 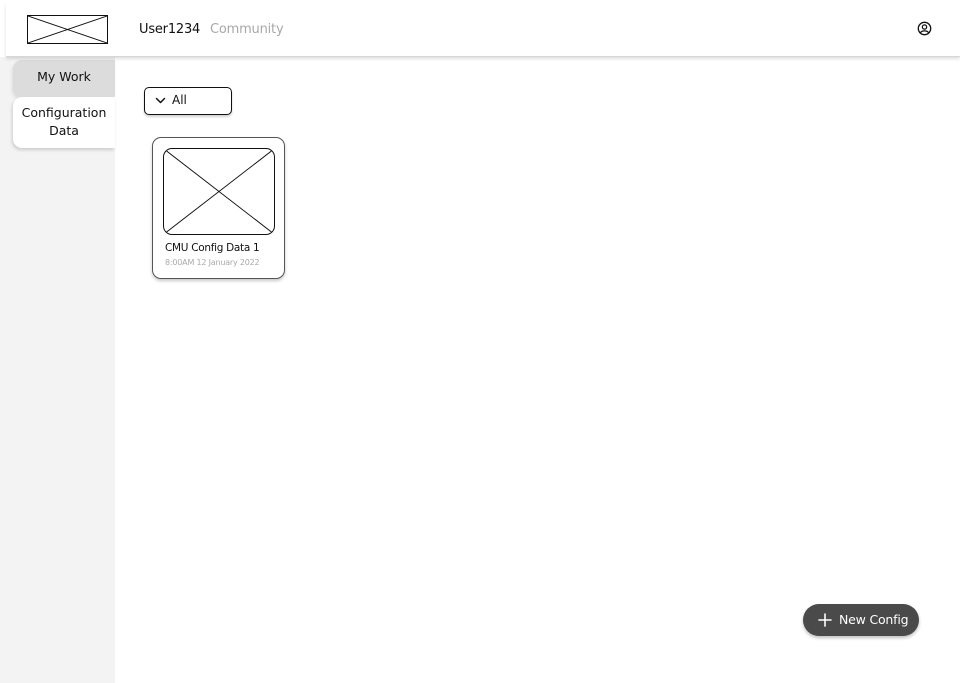 What do you see at coordinates (169, 29) in the screenshot?
I see `nav-user-link: User1234` at bounding box center [169, 29].